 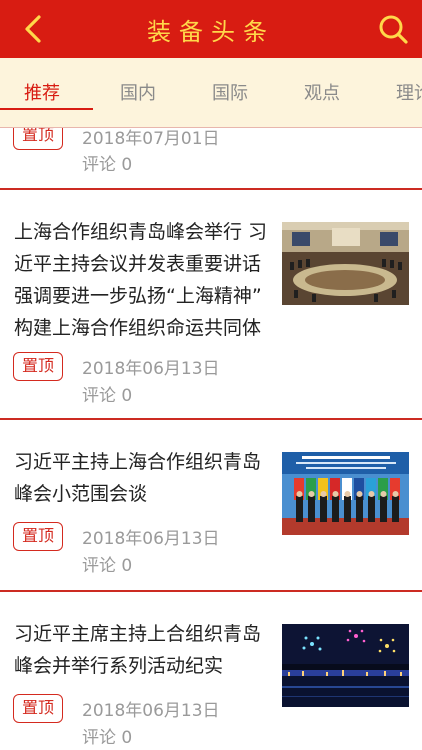 What do you see at coordinates (322, 93) in the screenshot?
I see `tab-opinion: 观点` at bounding box center [322, 93].